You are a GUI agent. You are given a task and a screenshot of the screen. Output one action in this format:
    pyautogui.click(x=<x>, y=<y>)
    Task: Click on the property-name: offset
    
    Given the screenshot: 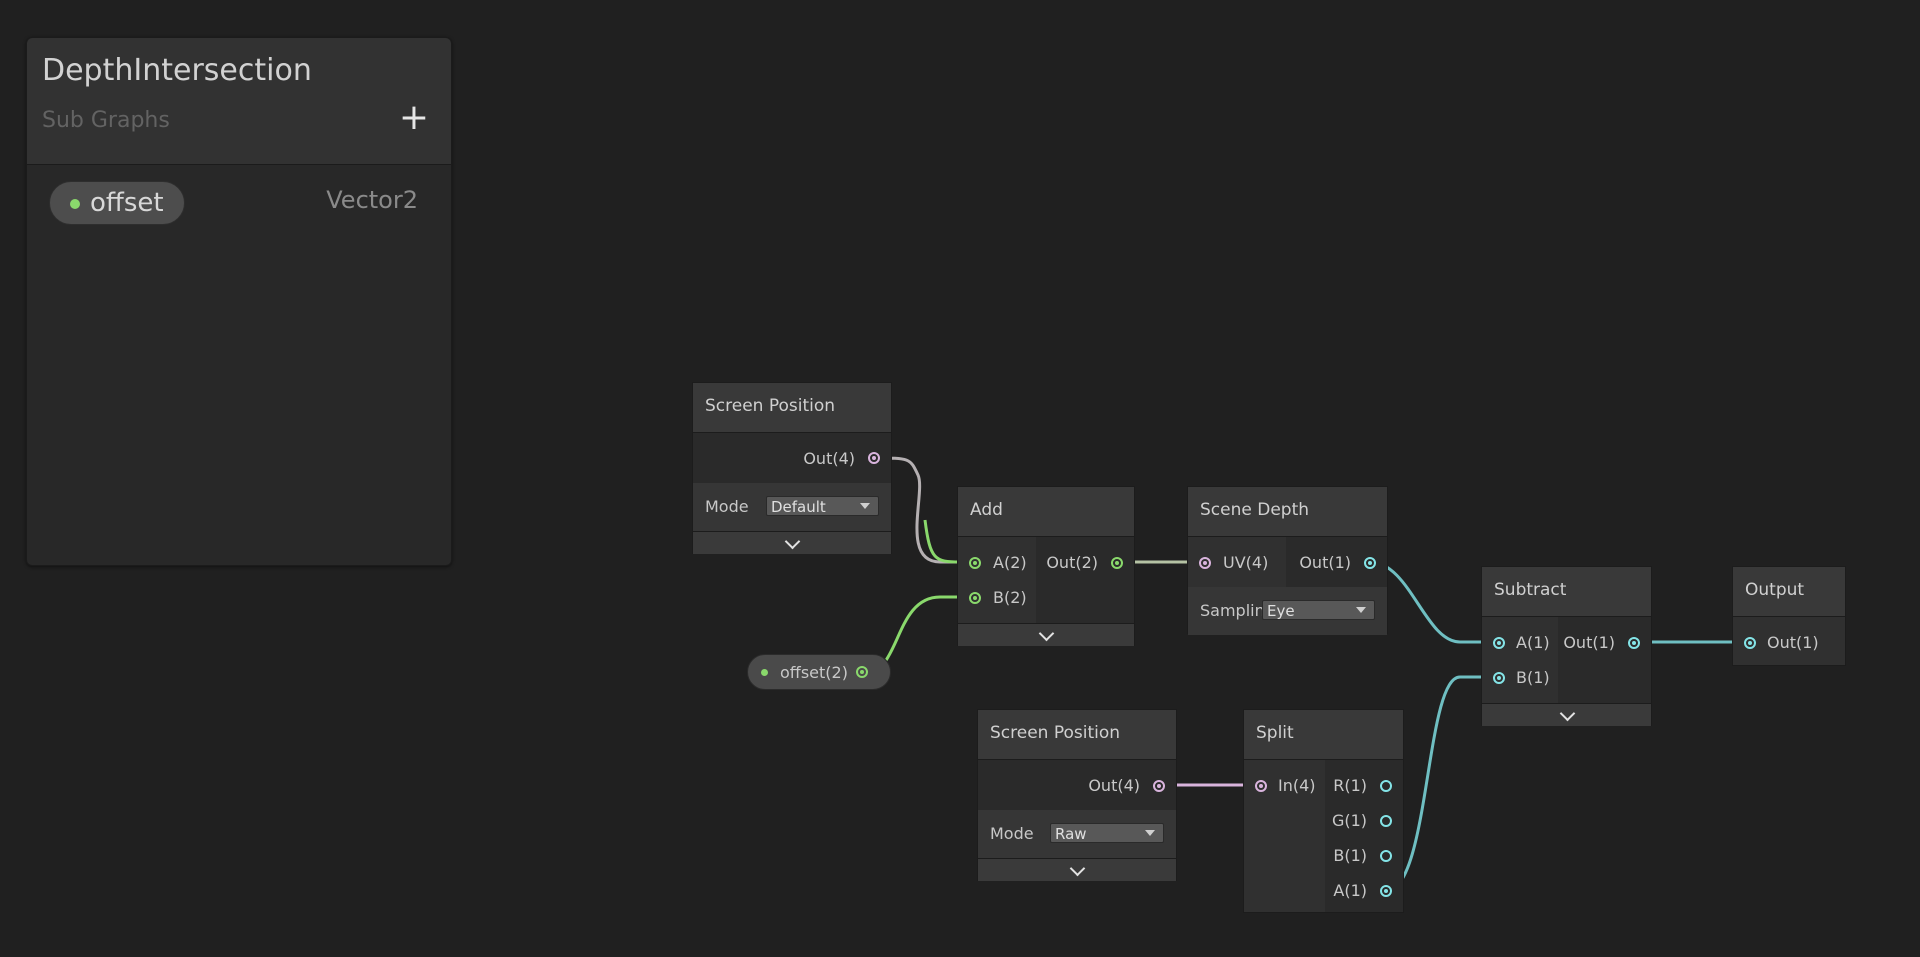 What is the action you would take?
    pyautogui.click(x=127, y=203)
    